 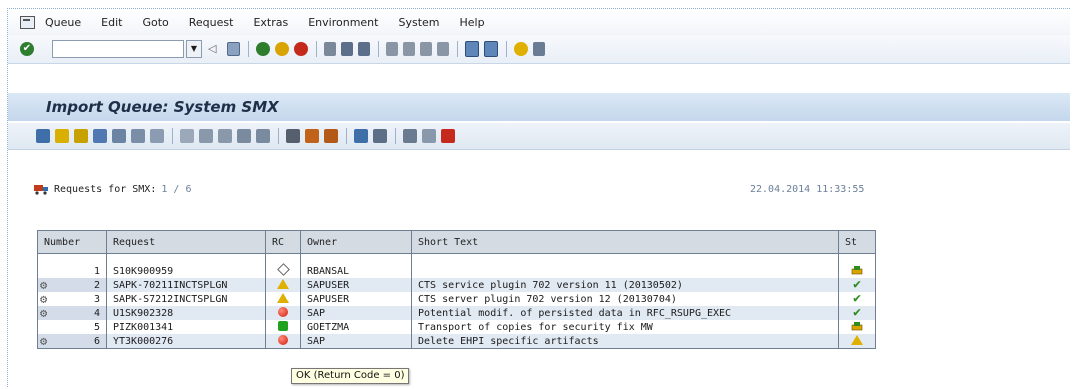 I want to click on owner: SAPUSER, so click(x=356, y=285).